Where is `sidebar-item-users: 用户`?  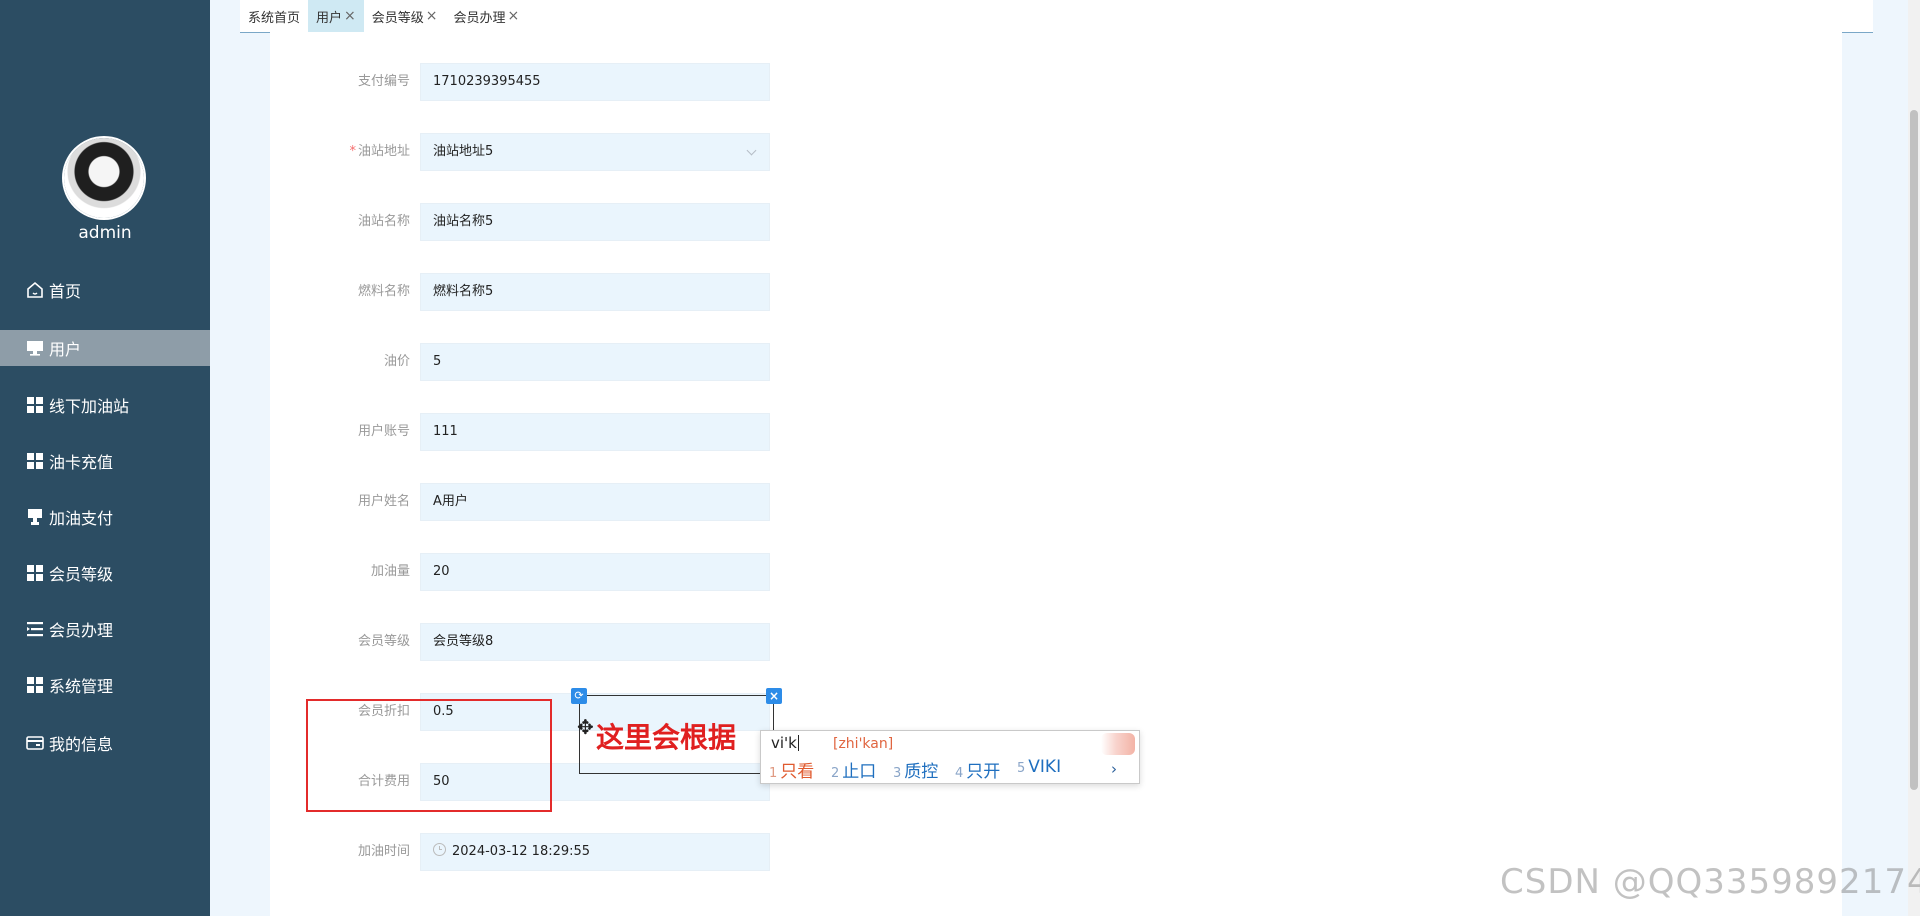
sidebar-item-users: 用户 is located at coordinates (105, 348).